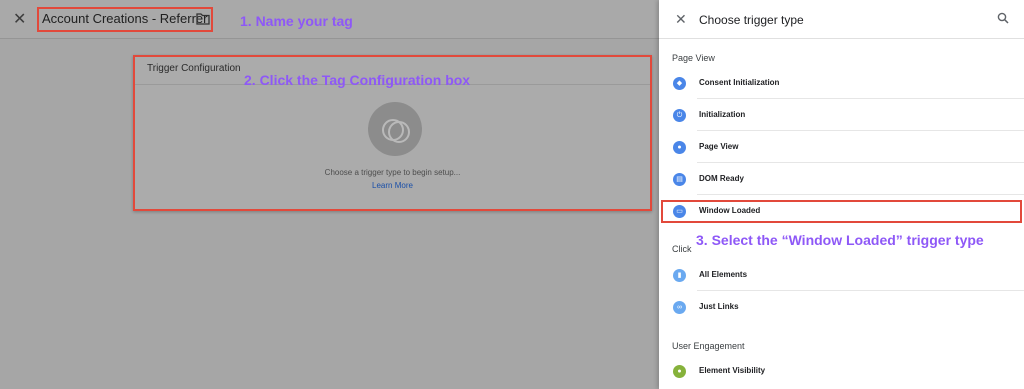 The width and height of the screenshot is (1024, 389). What do you see at coordinates (395, 129) in the screenshot?
I see `trigger-placeholder-icon` at bounding box center [395, 129].